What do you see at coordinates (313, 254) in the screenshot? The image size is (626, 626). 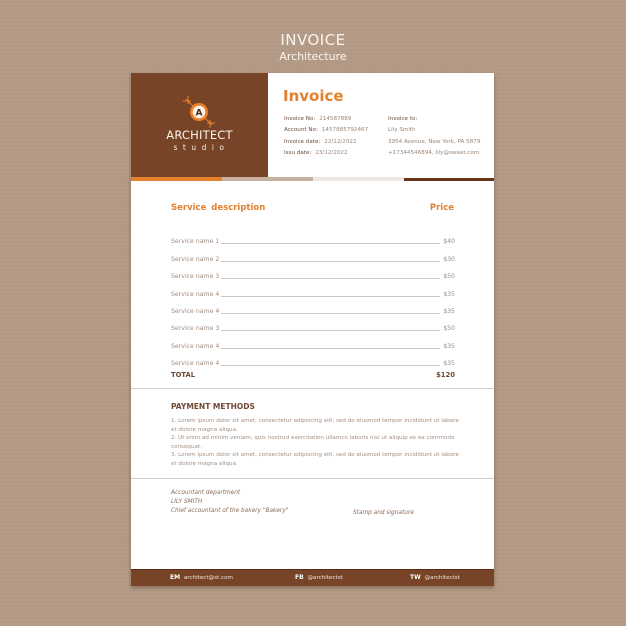 I see `service-row: Service name 2 $30` at bounding box center [313, 254].